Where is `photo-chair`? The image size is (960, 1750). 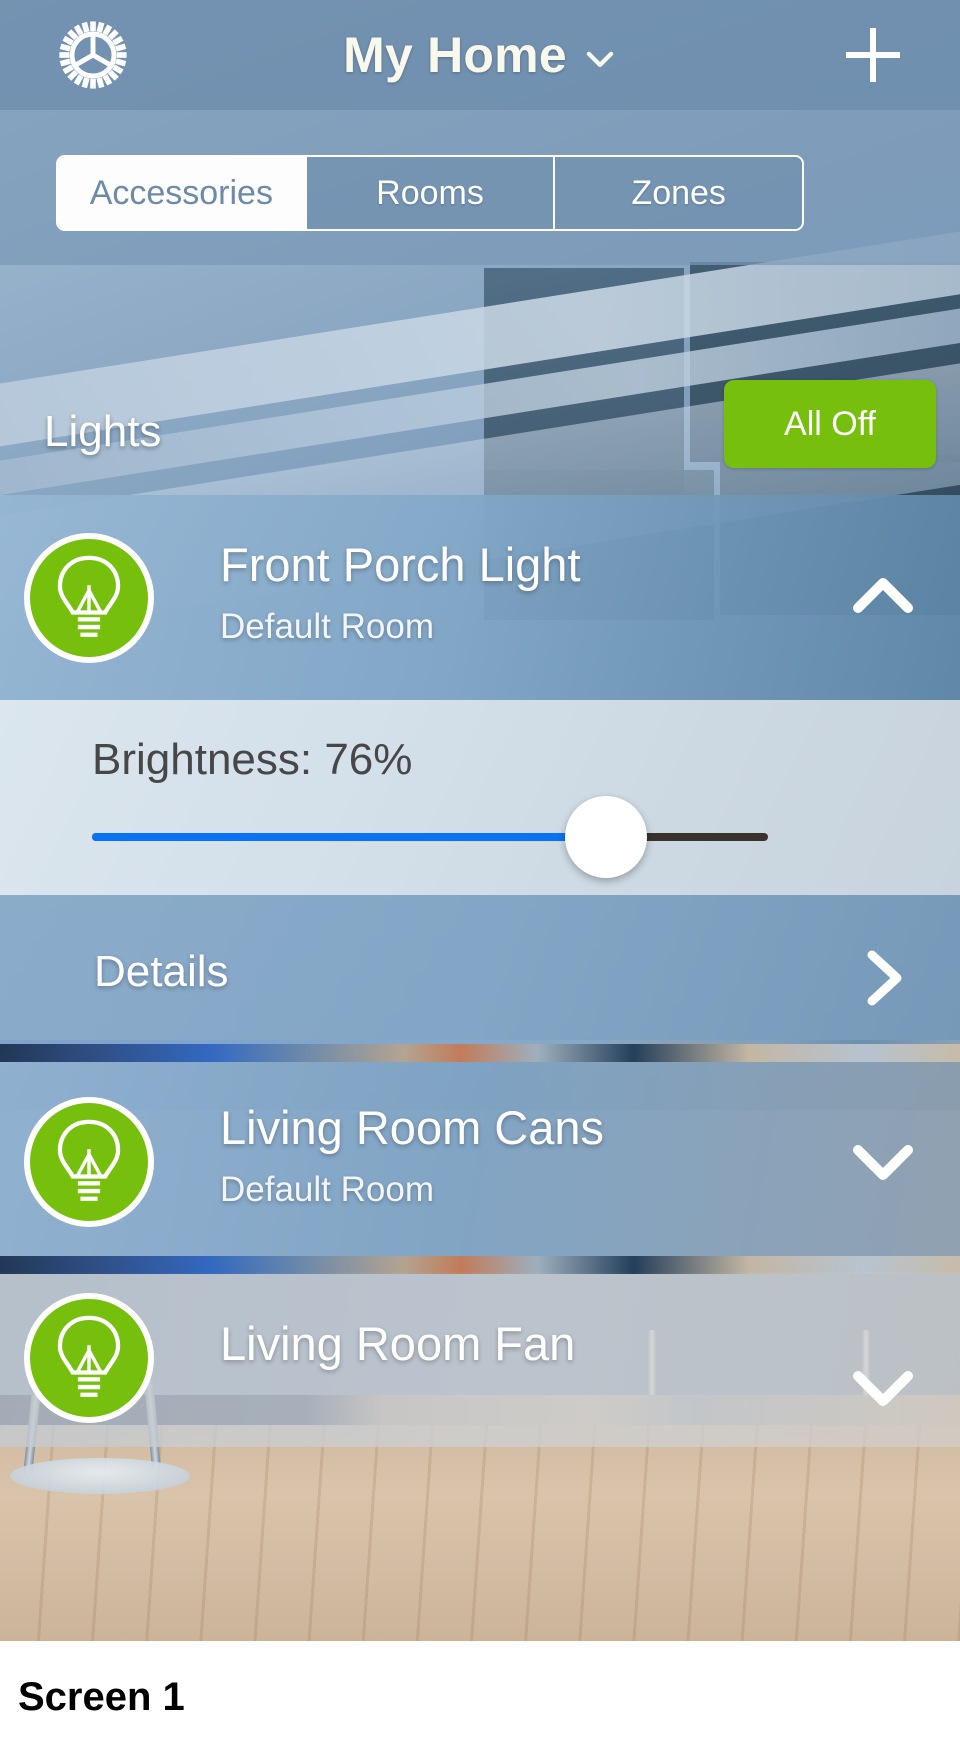 photo-chair is located at coordinates (100, 1476).